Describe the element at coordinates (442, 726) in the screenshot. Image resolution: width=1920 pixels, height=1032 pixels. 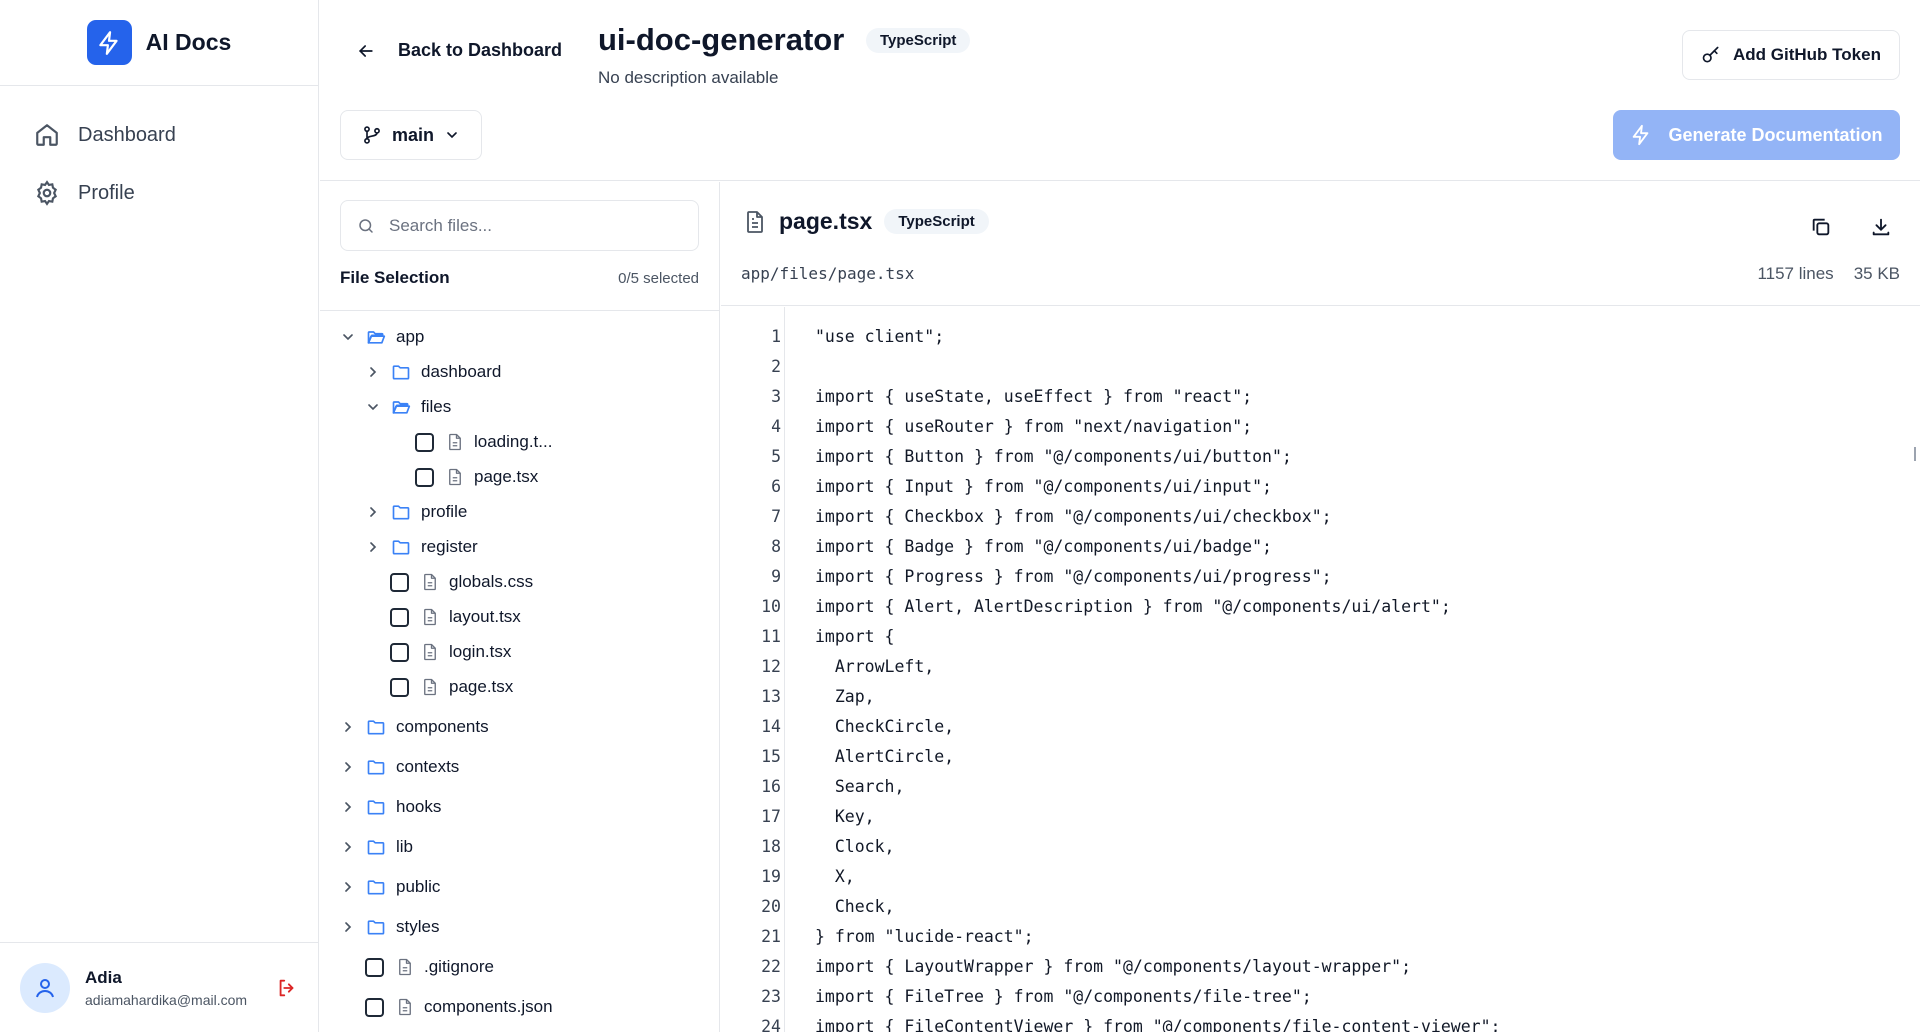
I see `tree-item-label: components` at that location.